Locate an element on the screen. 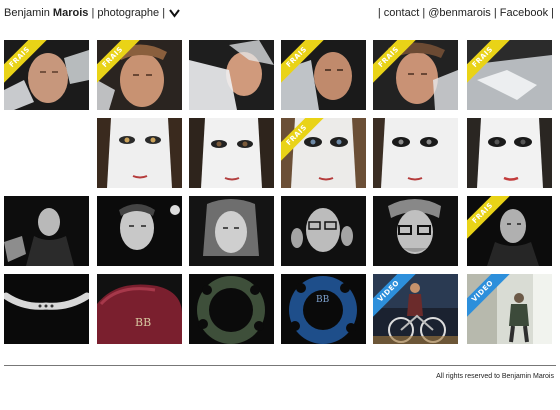 This screenshot has width=560, height=410. footer-divider is located at coordinates (280, 365).